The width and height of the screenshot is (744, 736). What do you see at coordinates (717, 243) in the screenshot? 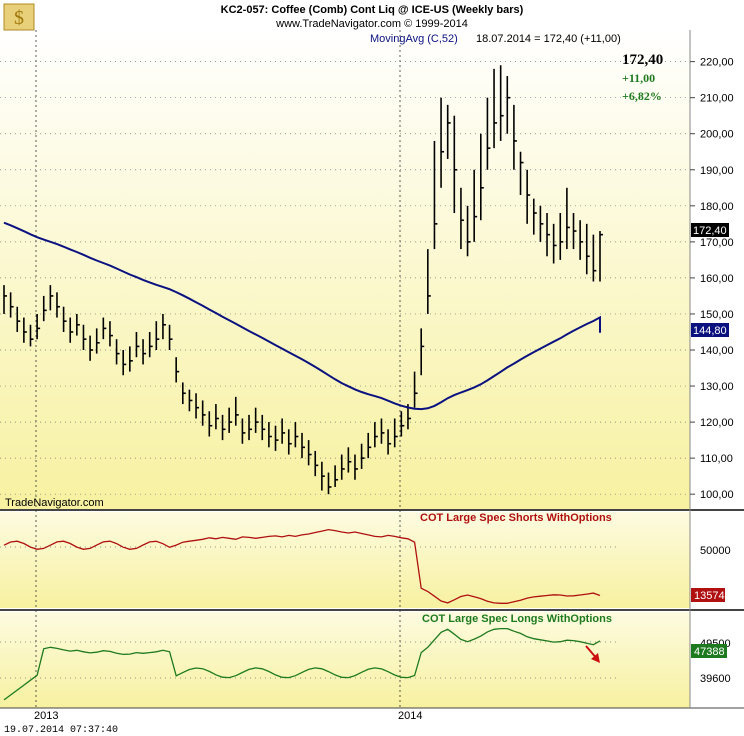
I see `y-tick-label: 170,00` at bounding box center [717, 243].